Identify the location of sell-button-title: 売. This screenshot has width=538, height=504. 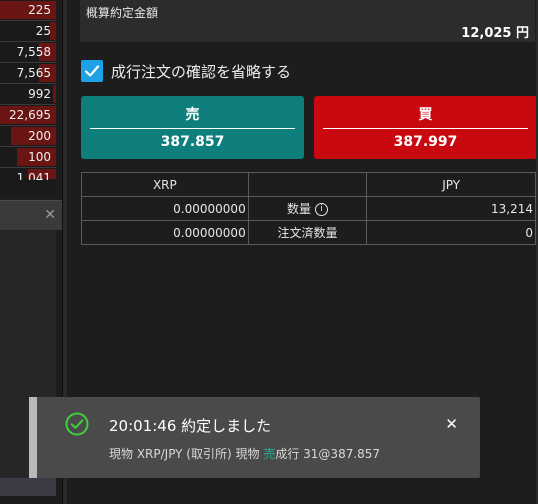
(192, 115).